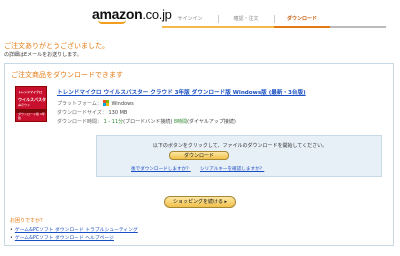 This screenshot has height=256, width=400. What do you see at coordinates (240, 146) in the screenshot?
I see `download-instruction: 以下のボタンをクリックして、ファイルのダウンロードを開始してください。` at bounding box center [240, 146].